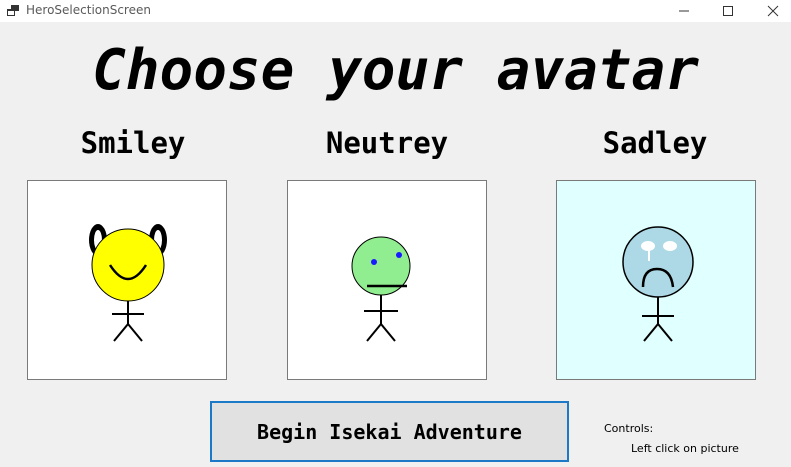  I want to click on maximize-button, so click(728, 11).